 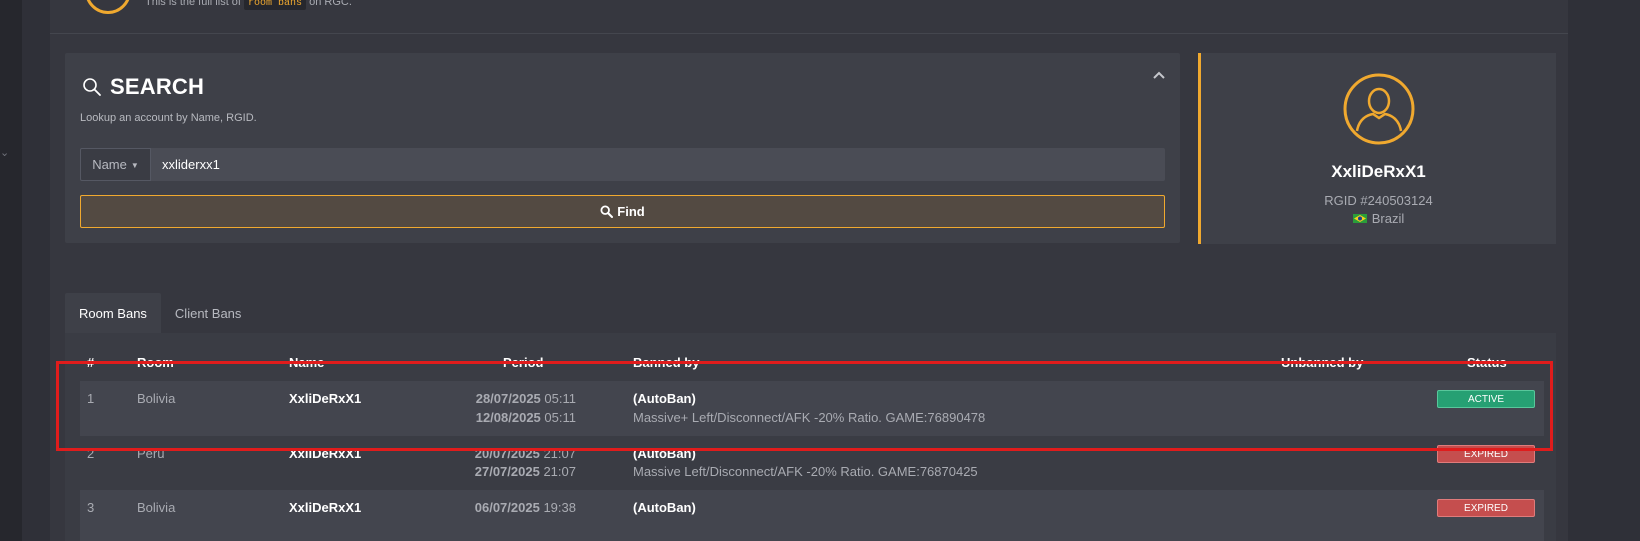 What do you see at coordinates (559, 471) in the screenshot?
I see `period-end-time: 21:07` at bounding box center [559, 471].